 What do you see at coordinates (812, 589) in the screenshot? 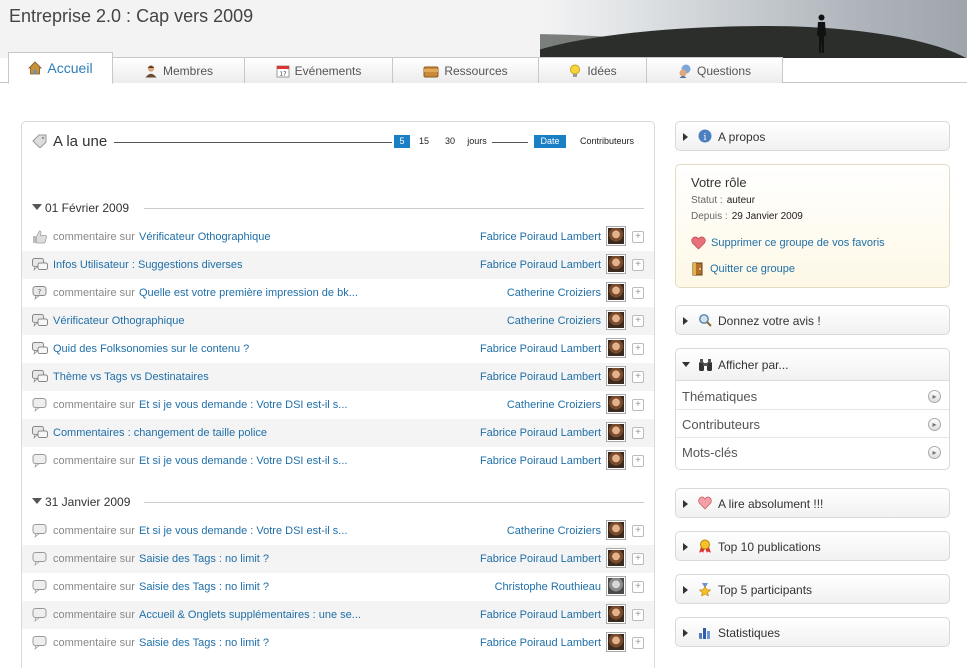
I see `top5-box: Top 5 participants` at bounding box center [812, 589].